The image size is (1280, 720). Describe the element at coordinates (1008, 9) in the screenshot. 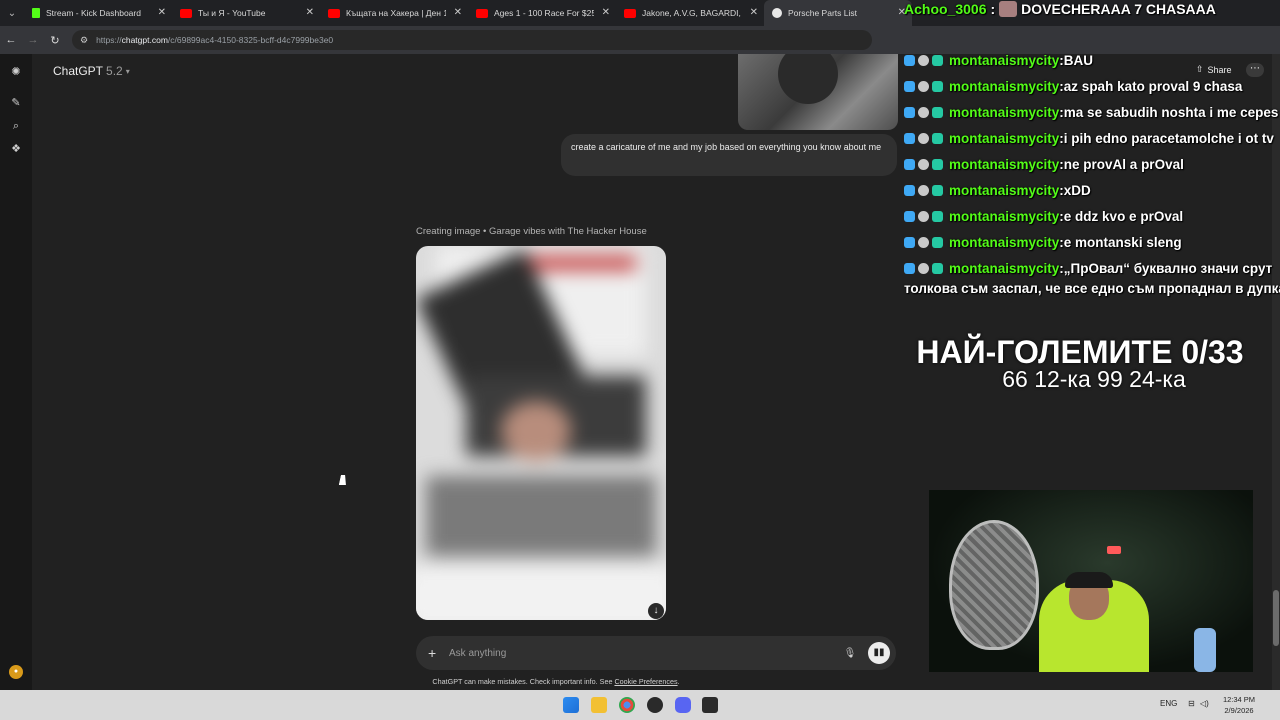

I see `emote-icon` at that location.